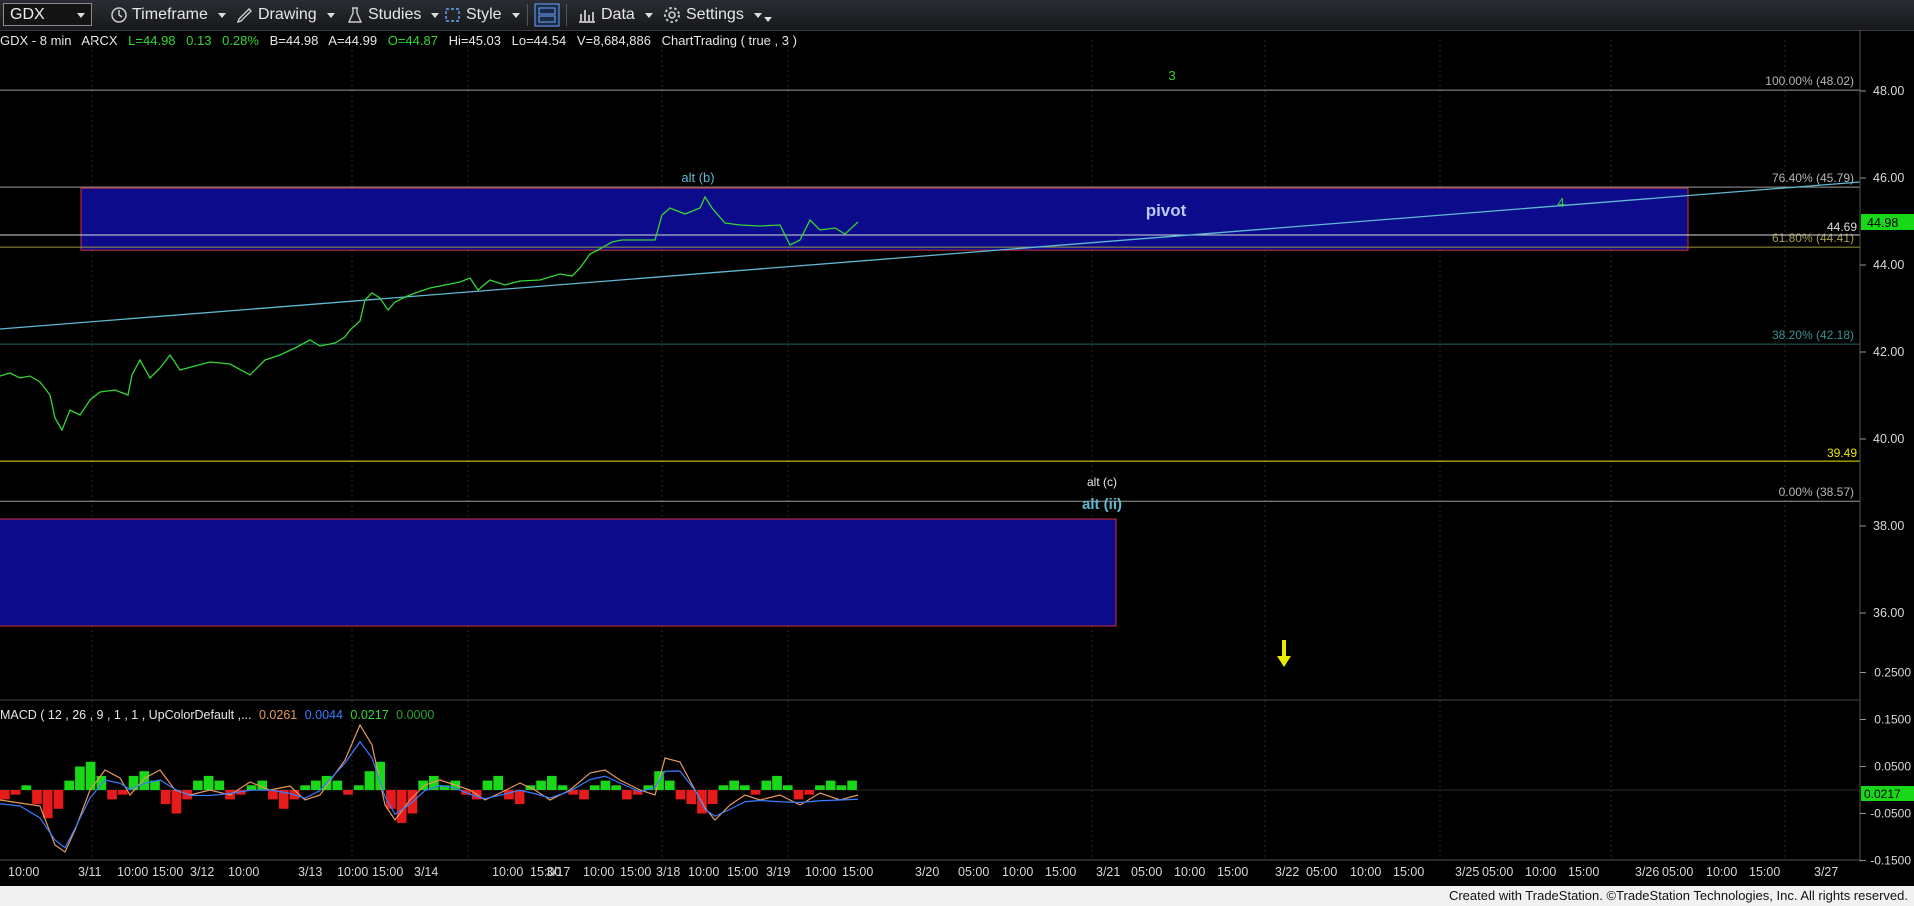 The image size is (1914, 906). I want to click on fib-label: 100.00% (48.02), so click(1809, 81).